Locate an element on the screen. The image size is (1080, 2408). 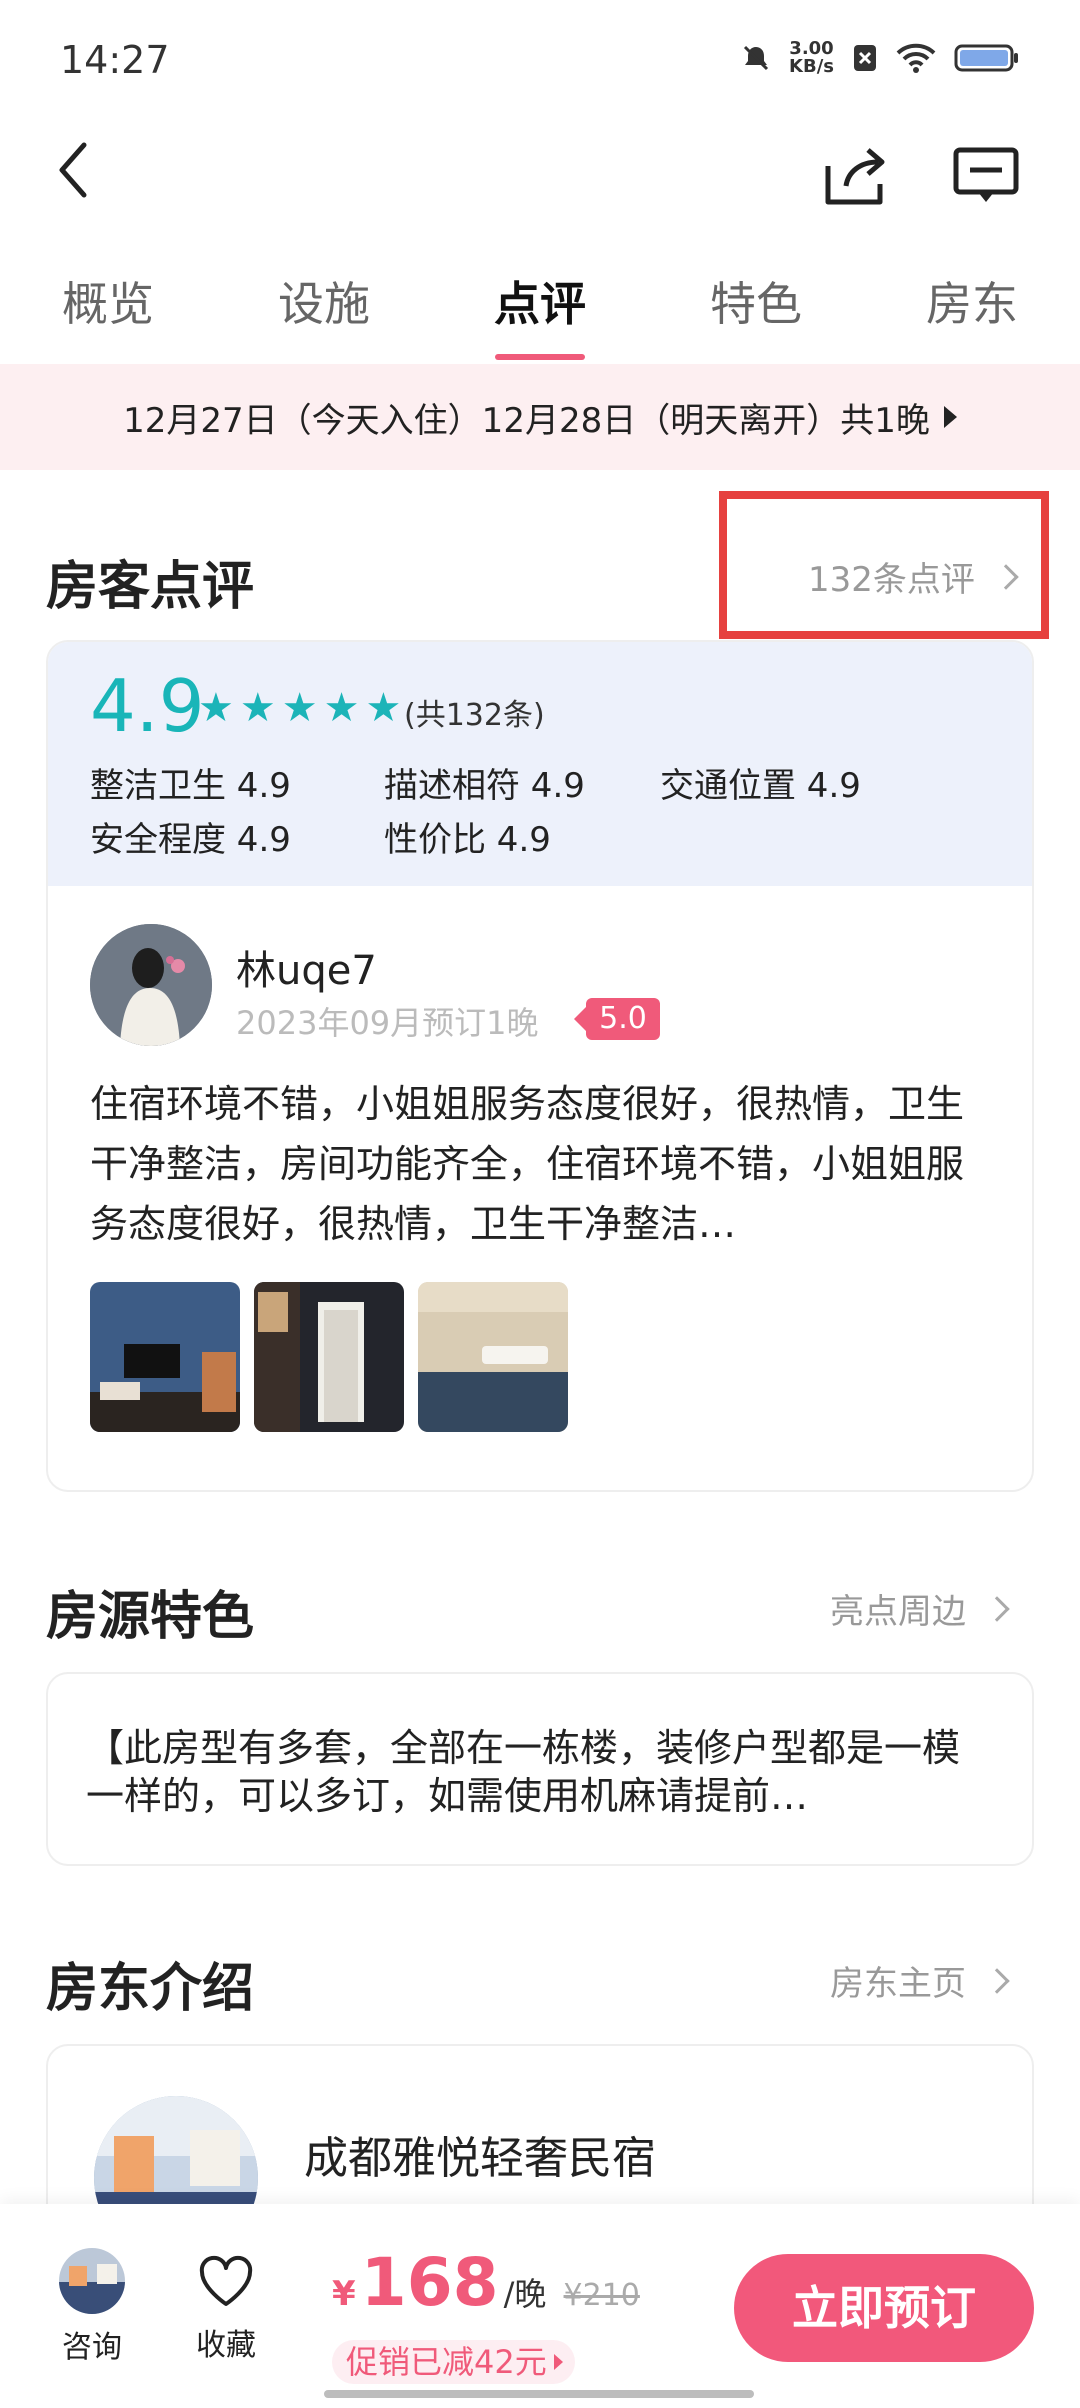
share-icon is located at coordinates (860, 175).